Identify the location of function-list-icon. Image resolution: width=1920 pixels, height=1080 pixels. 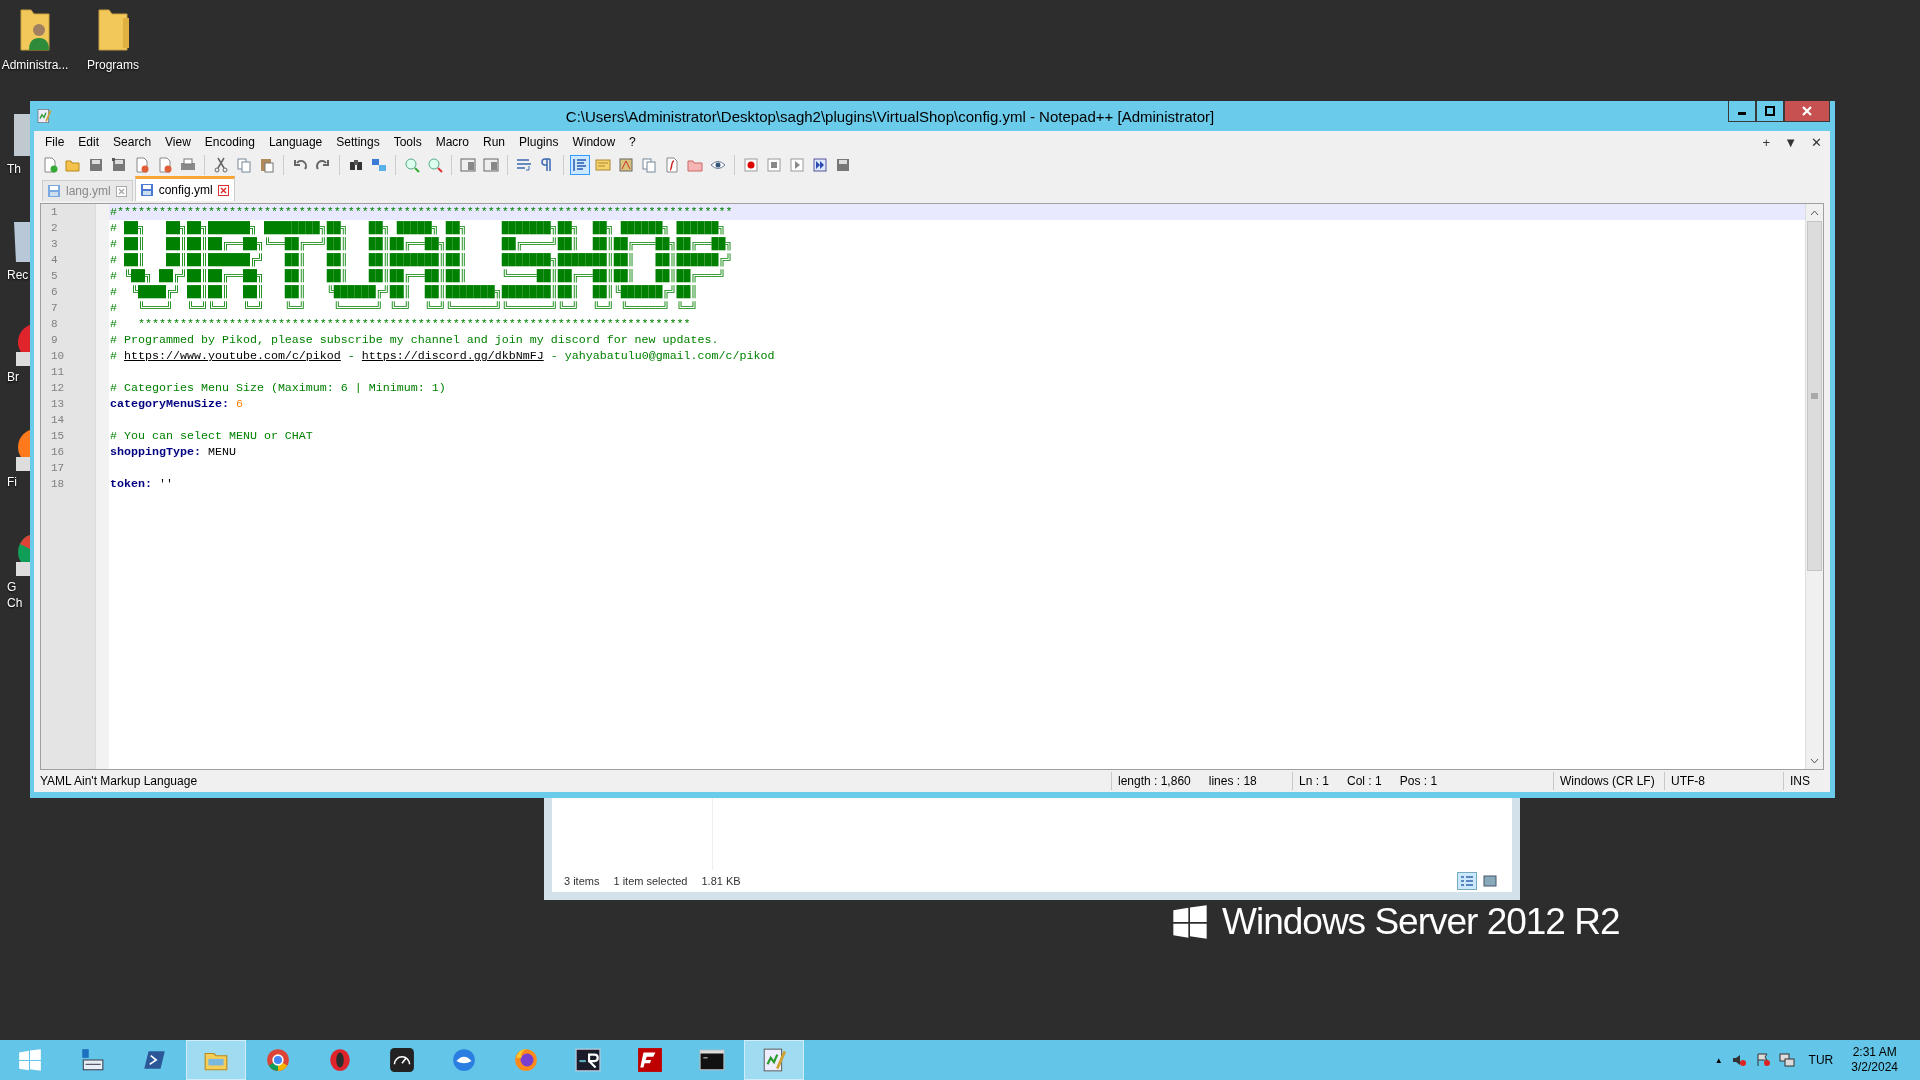
(672, 165).